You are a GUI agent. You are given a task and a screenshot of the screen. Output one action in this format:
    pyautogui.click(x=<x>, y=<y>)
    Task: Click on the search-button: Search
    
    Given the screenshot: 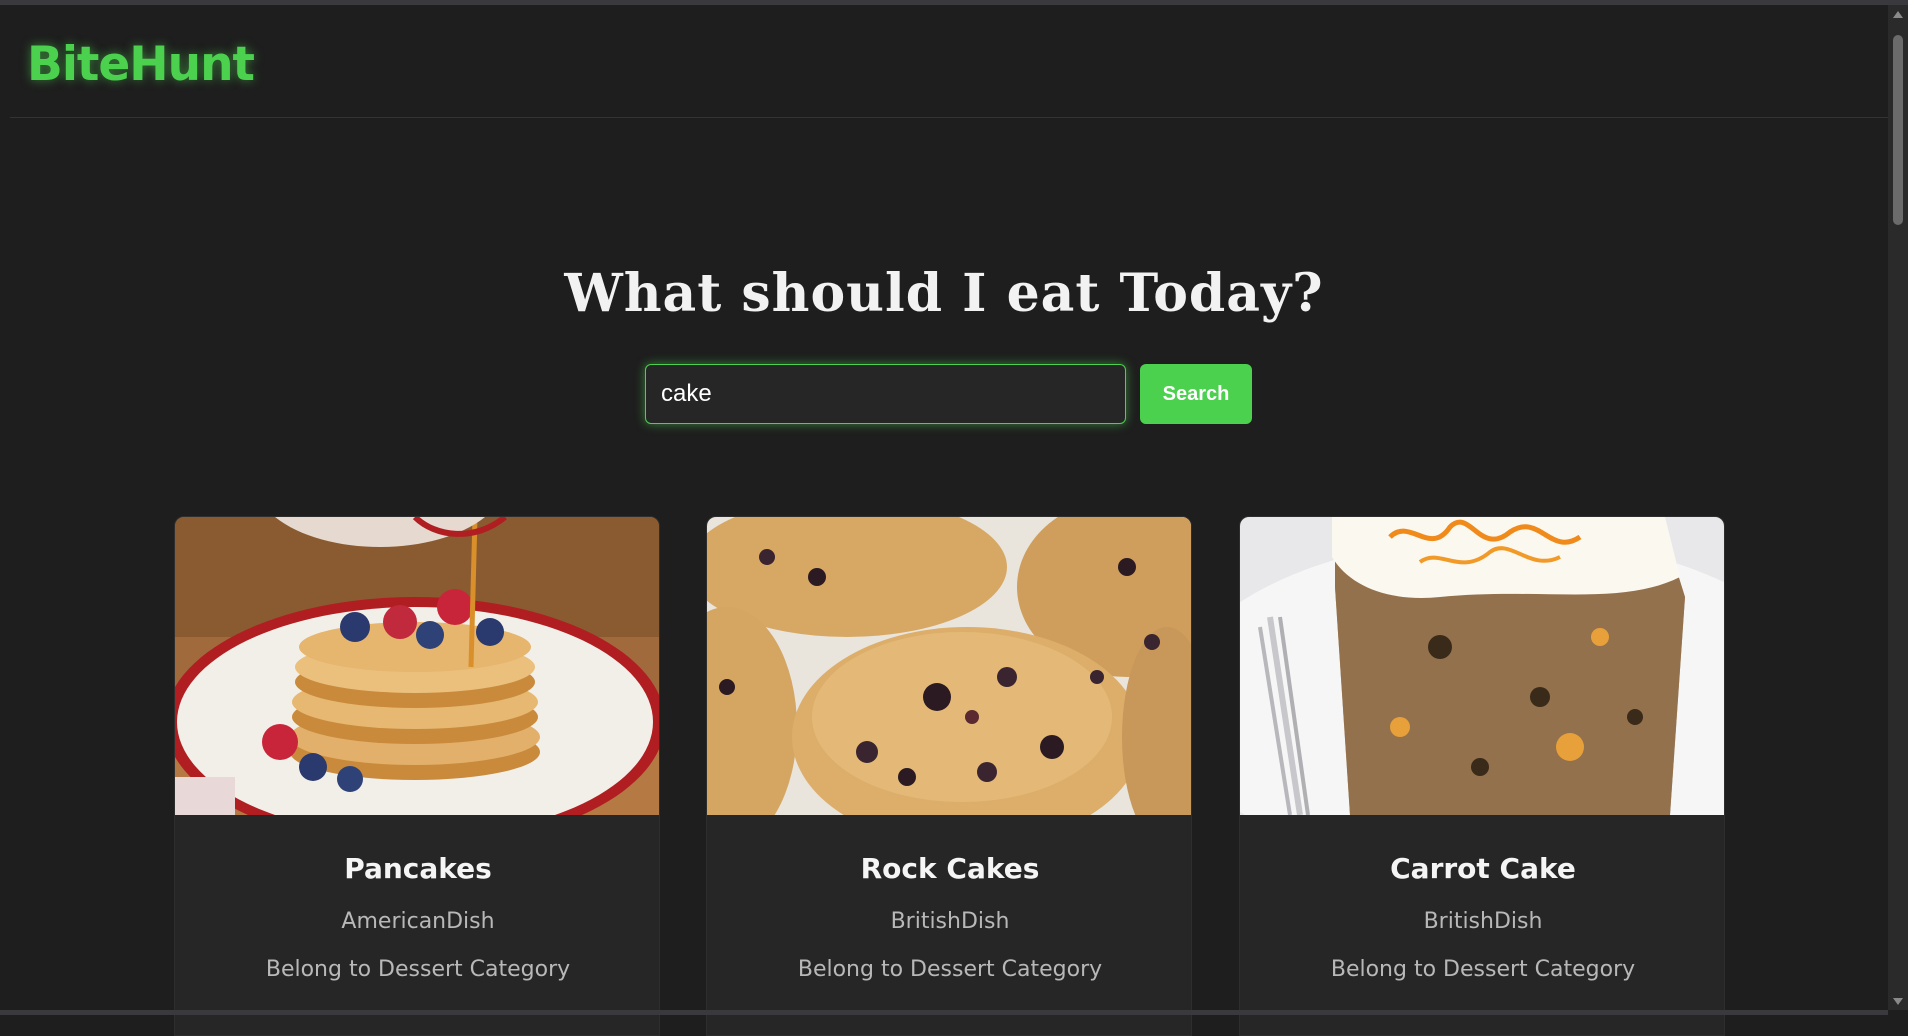 What is the action you would take?
    pyautogui.click(x=1196, y=394)
    